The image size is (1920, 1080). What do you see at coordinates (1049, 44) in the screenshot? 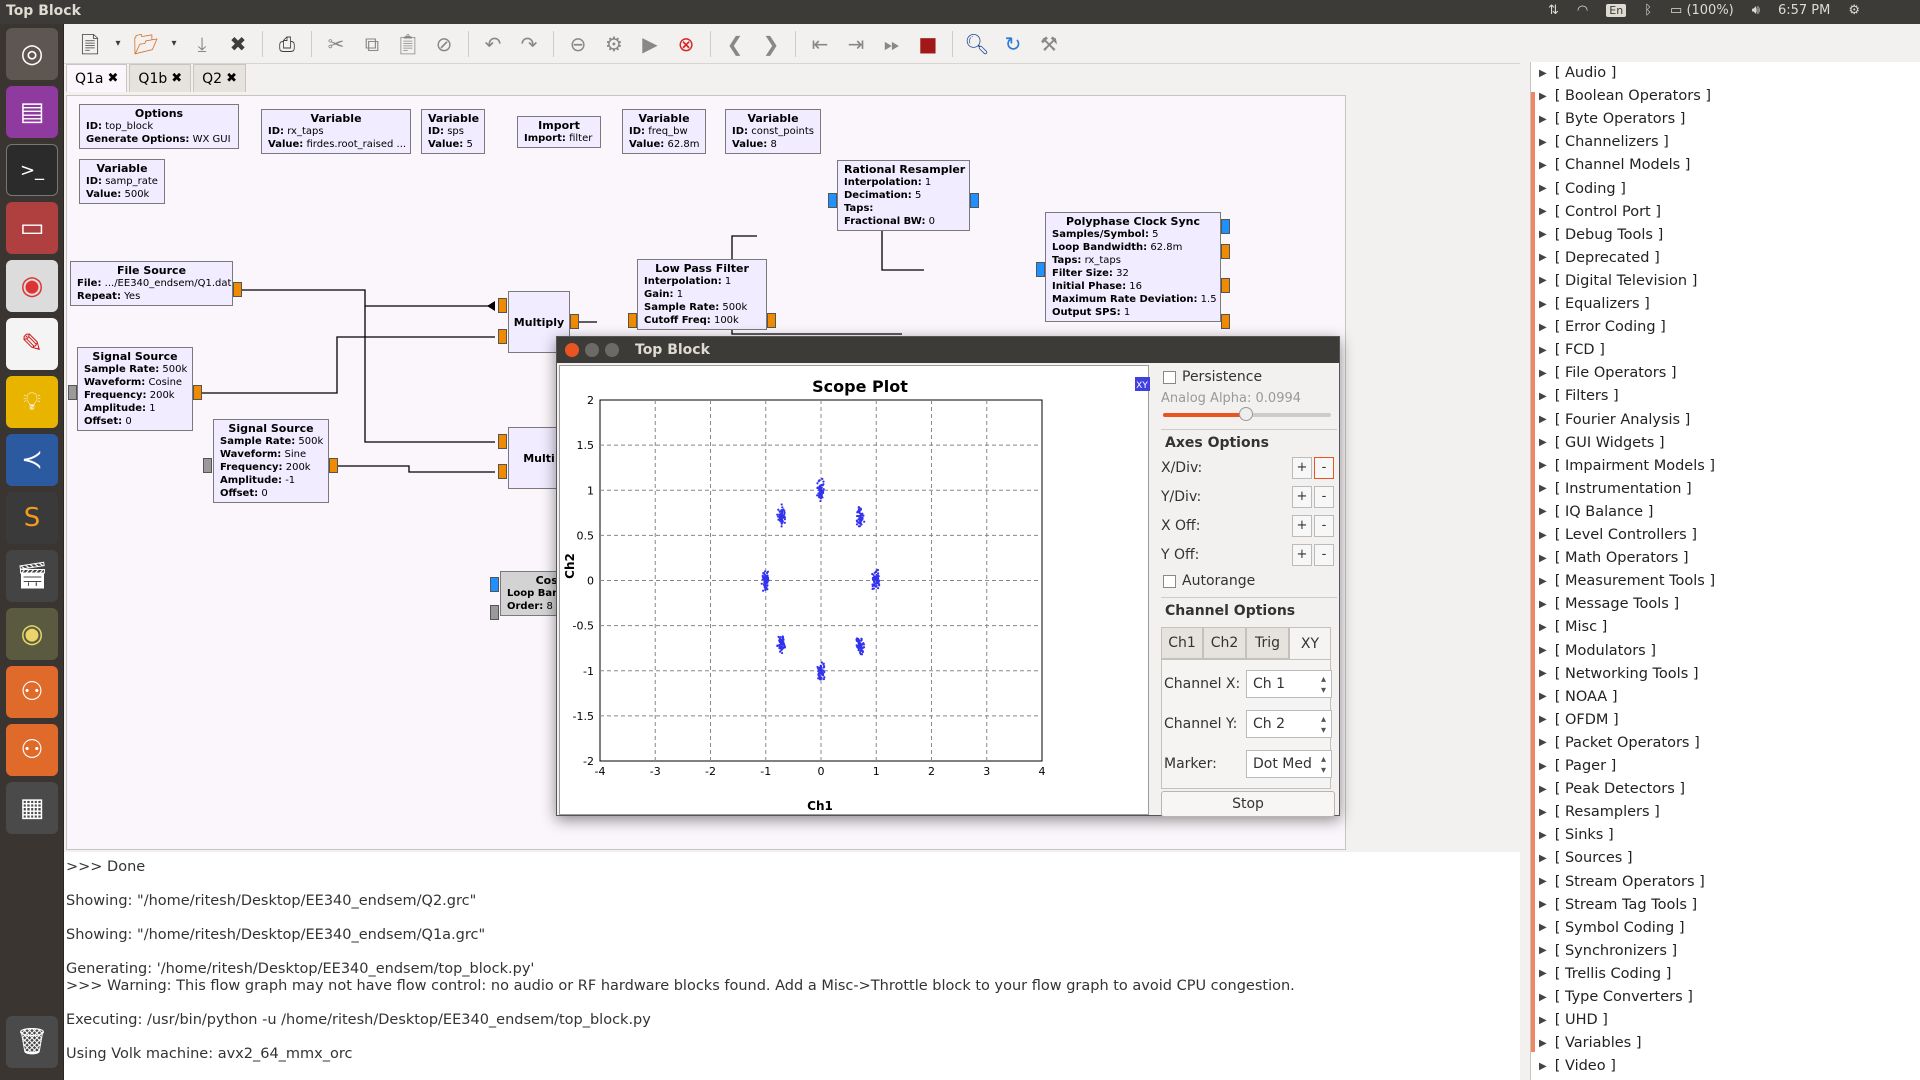
I see `hier-block-icon: ⚒` at bounding box center [1049, 44].